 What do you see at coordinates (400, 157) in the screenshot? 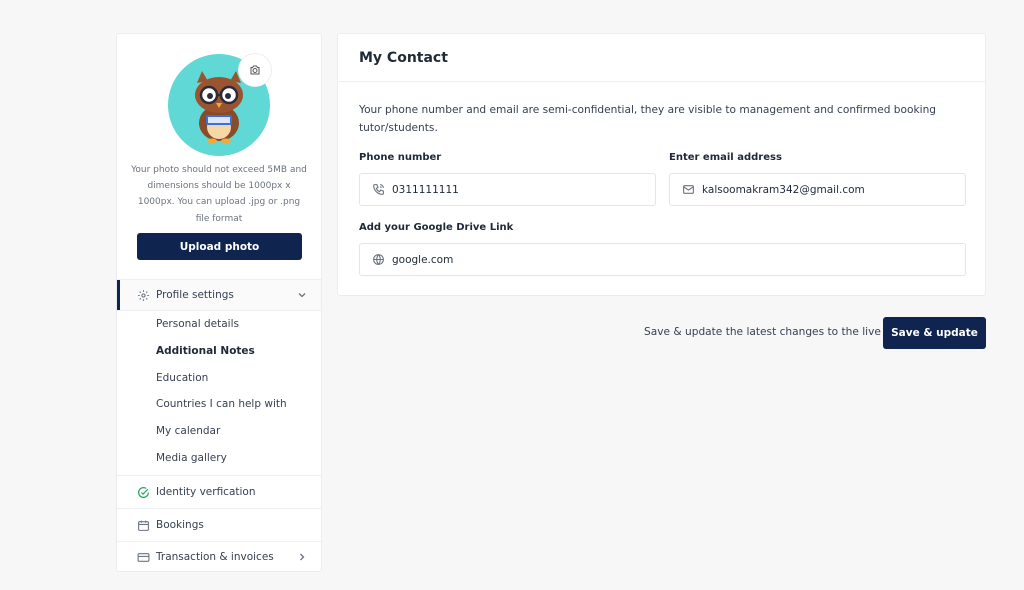
I see `phone-label: Phone number` at bounding box center [400, 157].